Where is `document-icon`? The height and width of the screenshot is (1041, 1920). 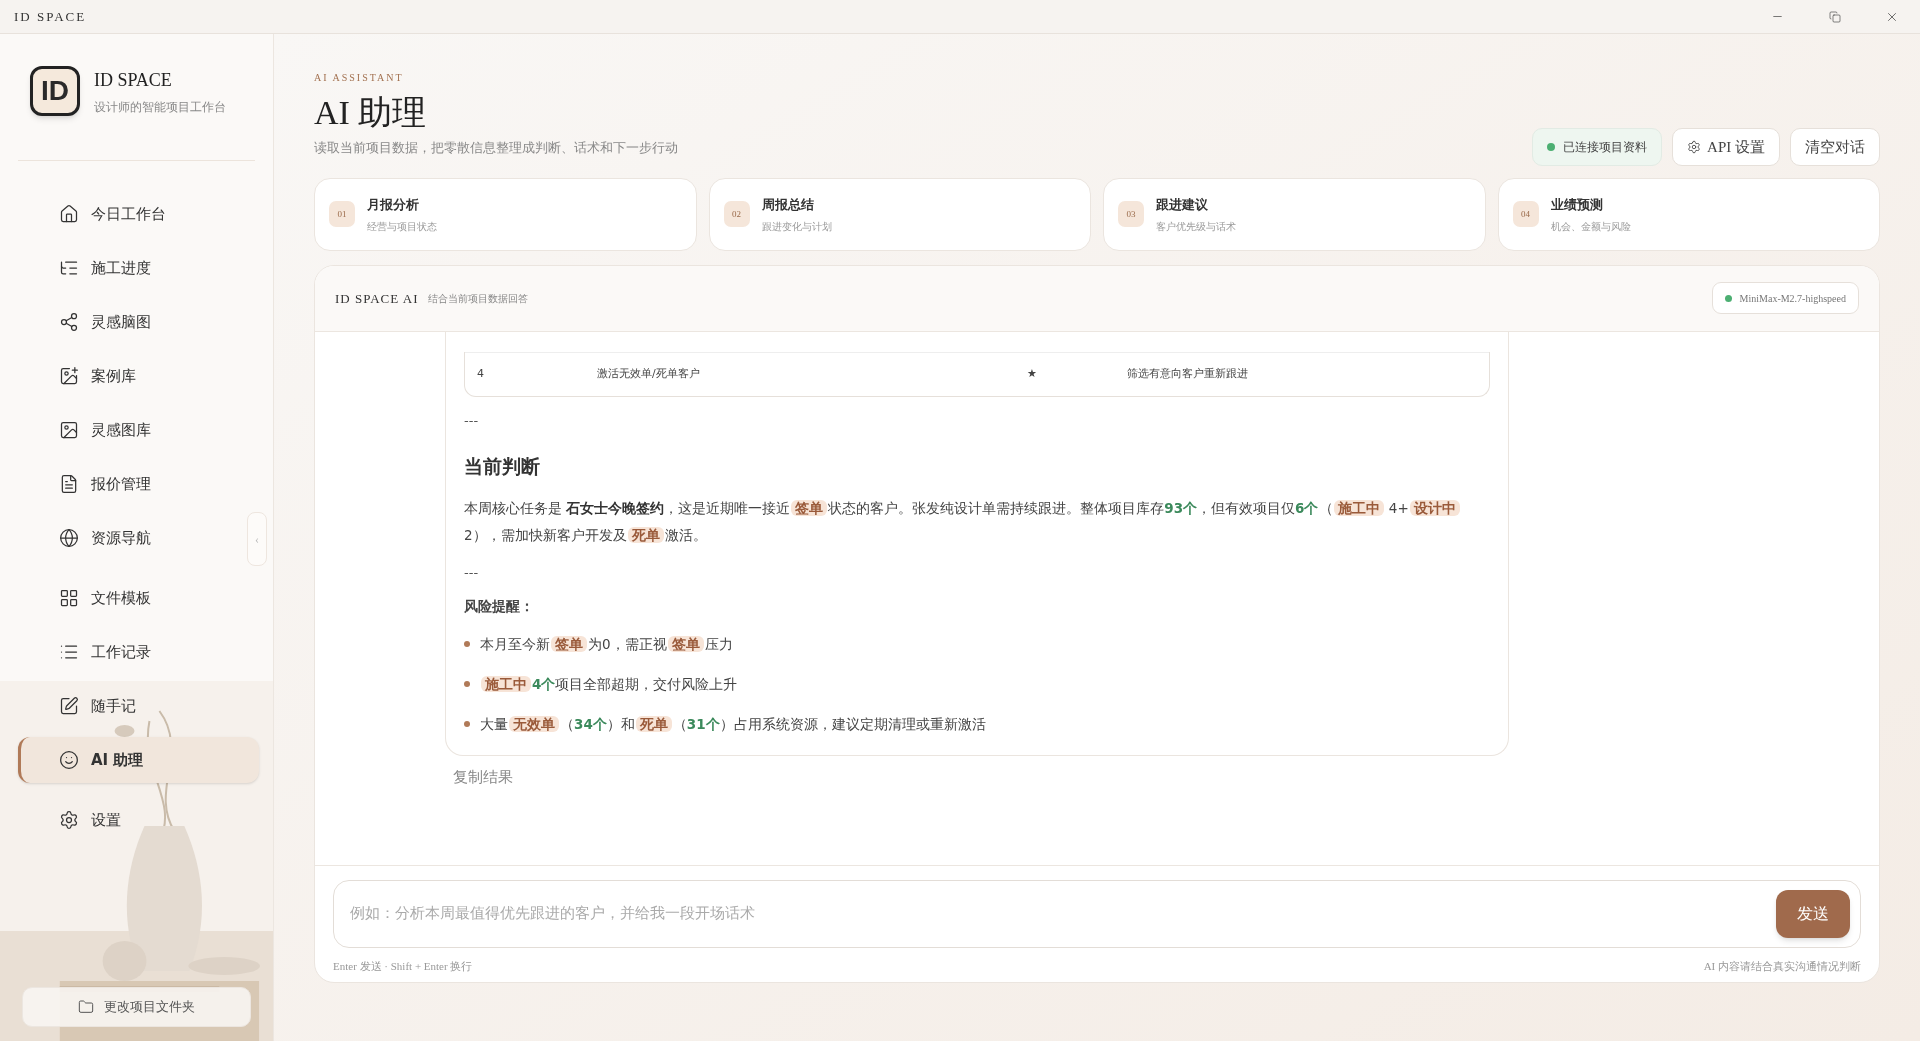 document-icon is located at coordinates (69, 484).